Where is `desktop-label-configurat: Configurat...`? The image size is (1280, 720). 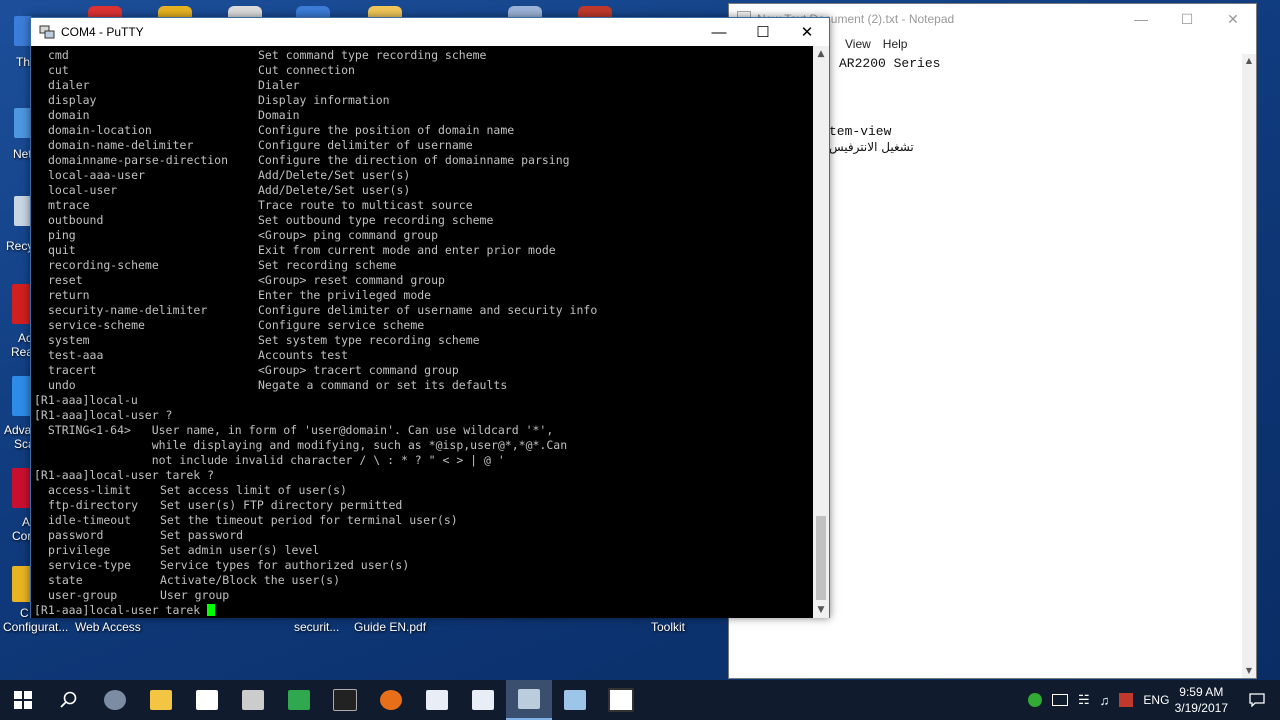 desktop-label-configurat: Configurat... is located at coordinates (35, 627).